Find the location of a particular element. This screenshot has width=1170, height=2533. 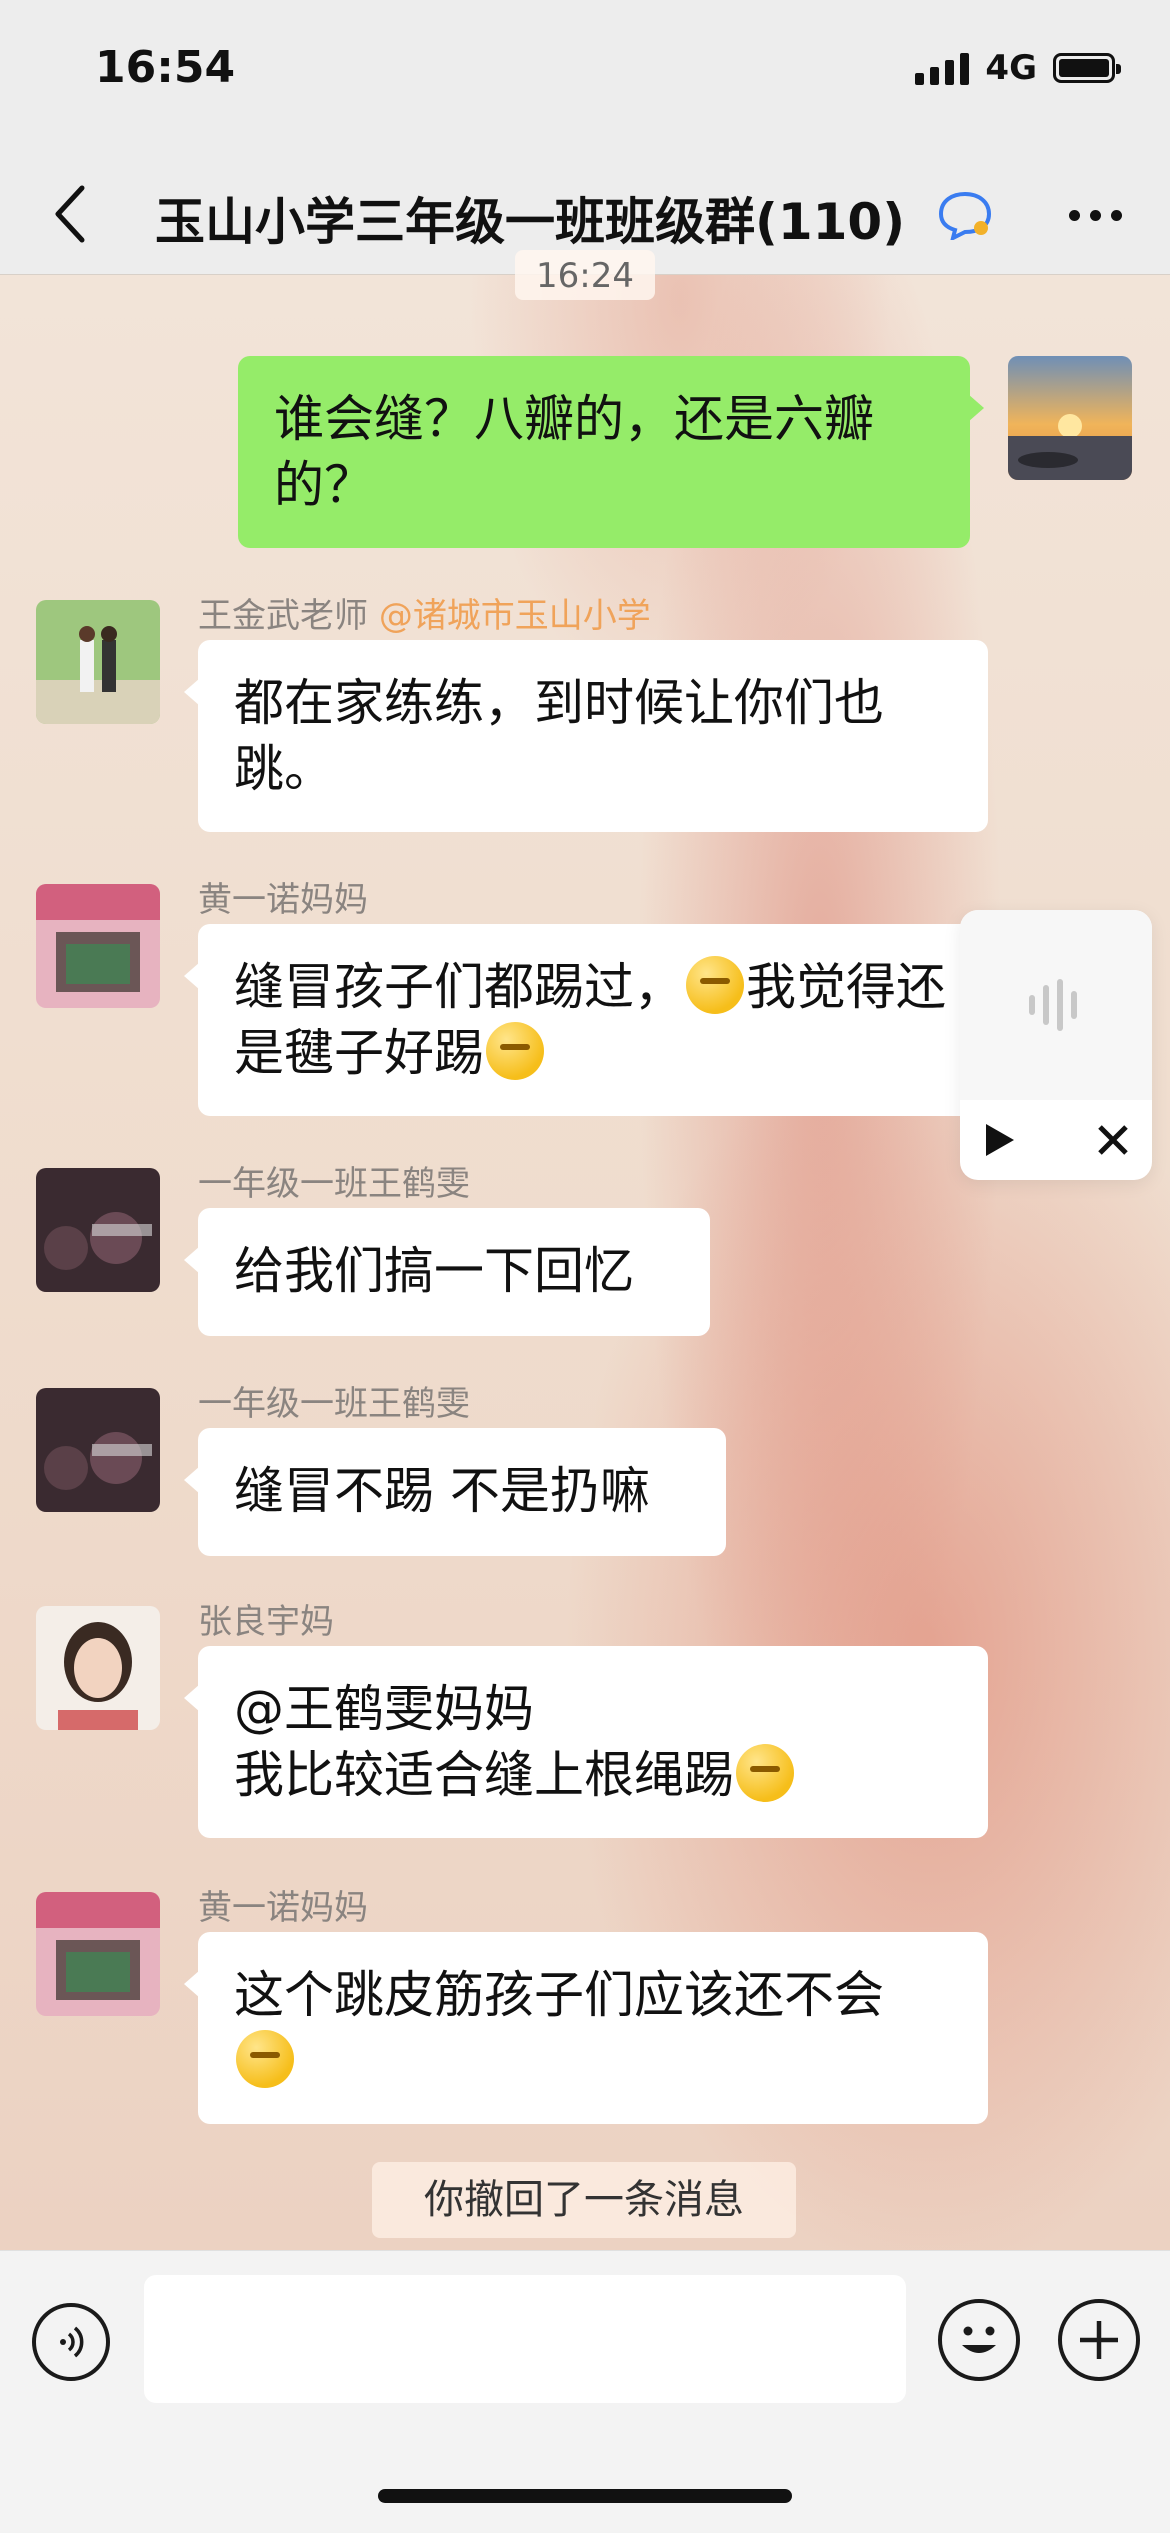

message-text: 给我们搞一下回忆 is located at coordinates (434, 1271).